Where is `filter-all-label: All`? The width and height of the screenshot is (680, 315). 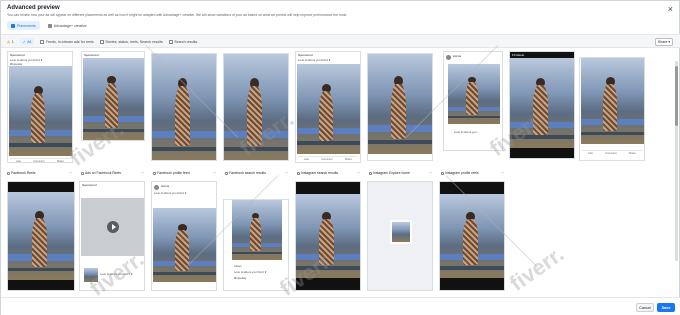
filter-all-label: All is located at coordinates (29, 41).